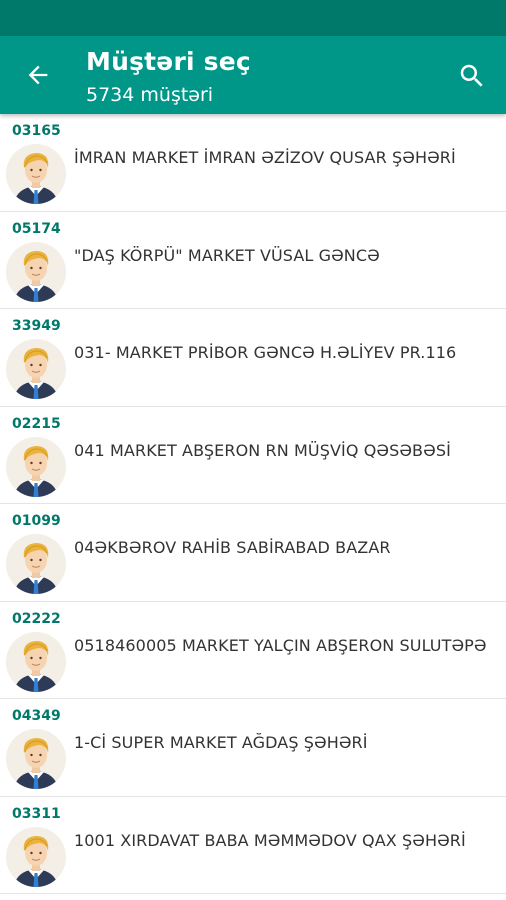 Image resolution: width=506 pixels, height=900 pixels. Describe the element at coordinates (36, 423) in the screenshot. I see `customer-code: 02215` at that location.